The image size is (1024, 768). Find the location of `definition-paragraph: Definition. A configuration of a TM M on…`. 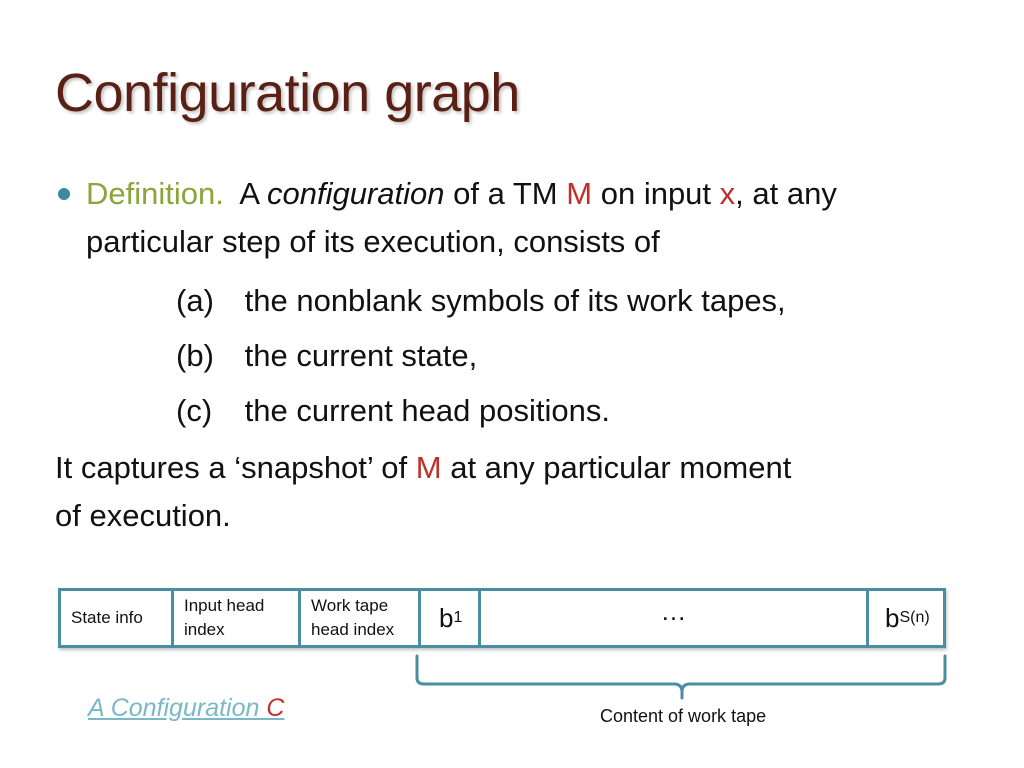

definition-paragraph: Definition. A configuration of a TM M on… is located at coordinates (518, 218).